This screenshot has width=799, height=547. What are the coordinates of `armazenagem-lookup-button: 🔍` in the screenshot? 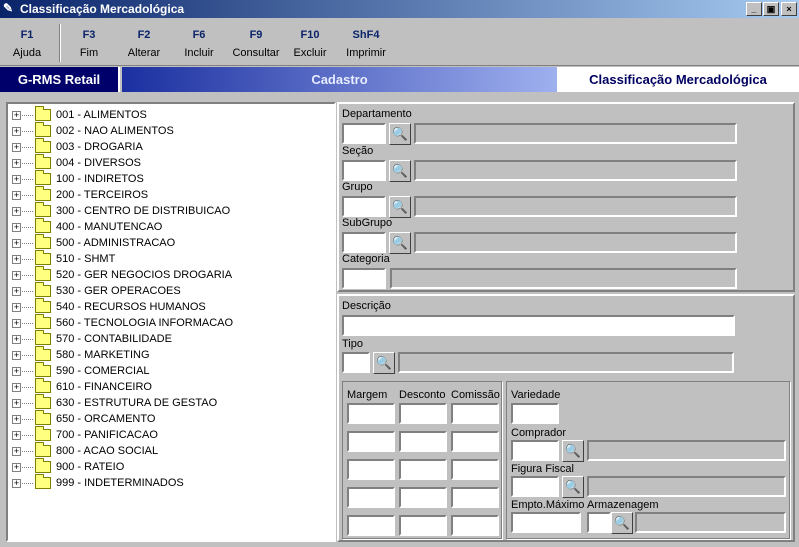 It's located at (622, 523).